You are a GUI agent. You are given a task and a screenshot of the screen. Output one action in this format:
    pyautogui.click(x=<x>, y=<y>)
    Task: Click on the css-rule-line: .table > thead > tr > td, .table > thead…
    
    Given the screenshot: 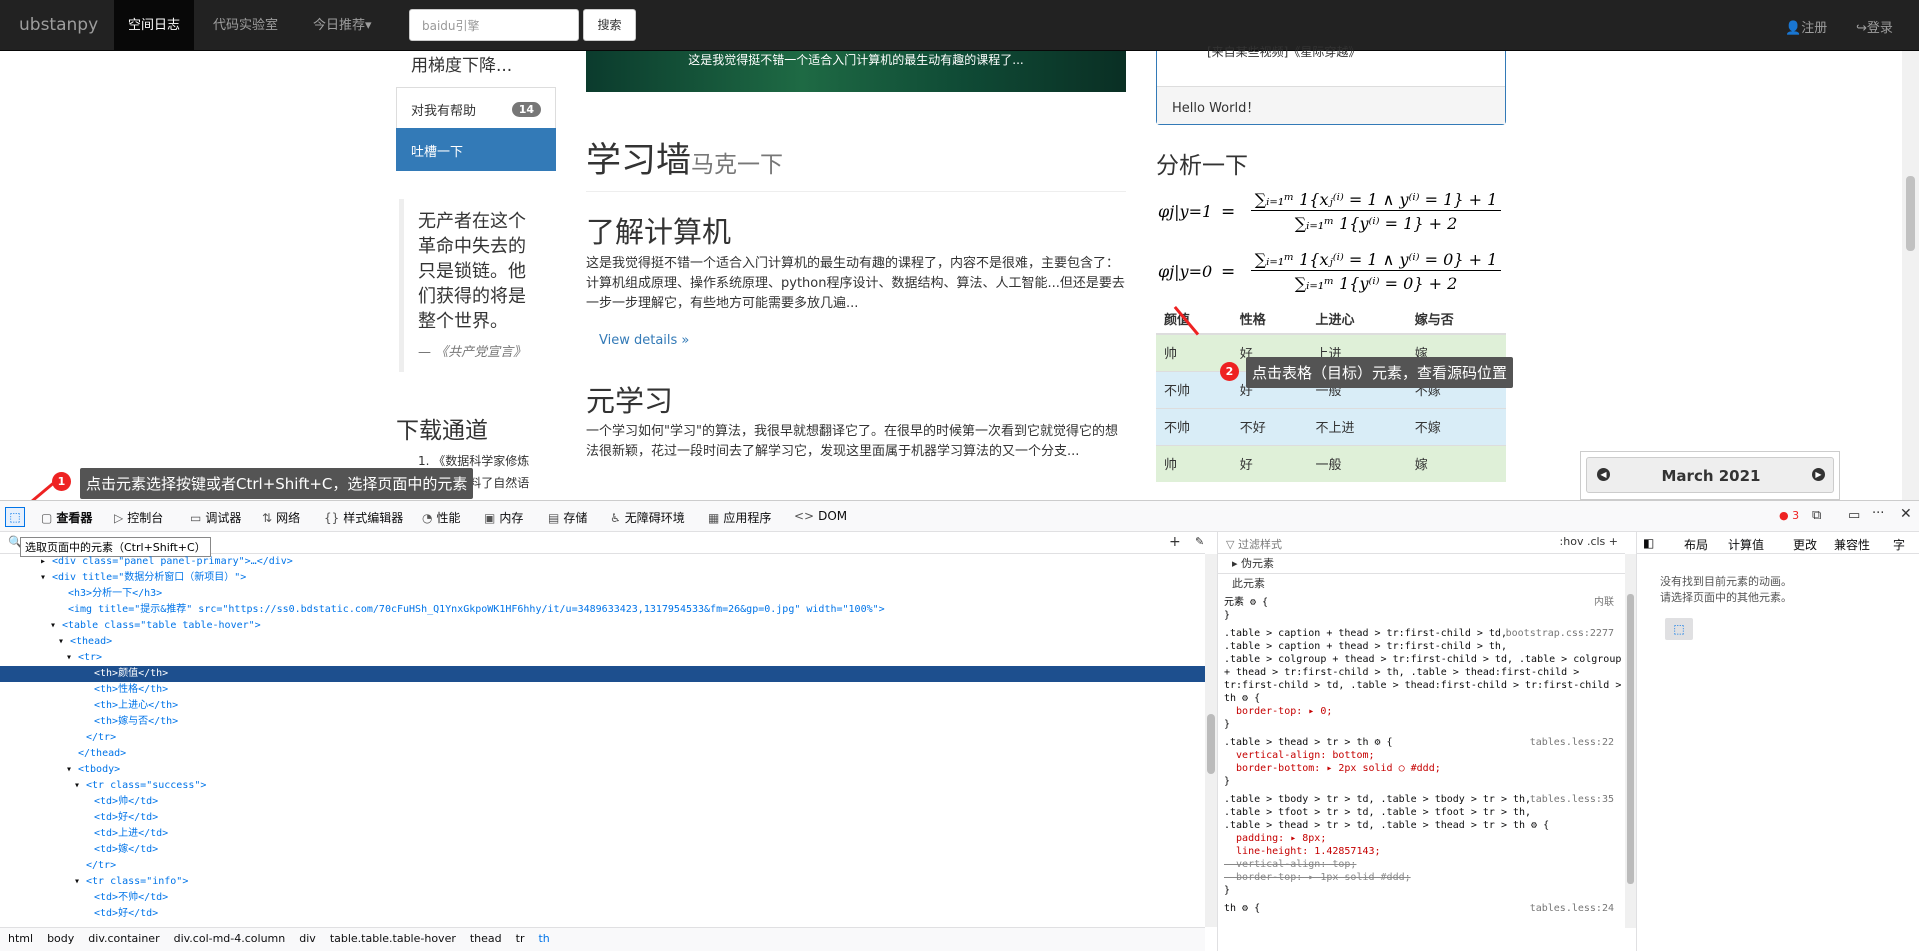 What is the action you would take?
    pyautogui.click(x=1422, y=825)
    